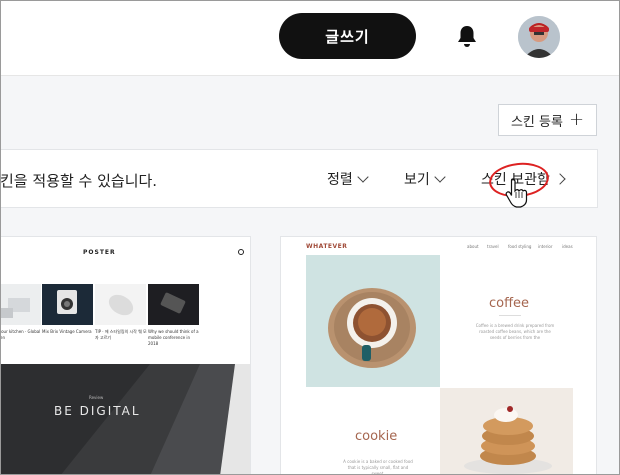 The image size is (620, 475). Describe the element at coordinates (545, 246) in the screenshot. I see `nav-interior: interior` at that location.